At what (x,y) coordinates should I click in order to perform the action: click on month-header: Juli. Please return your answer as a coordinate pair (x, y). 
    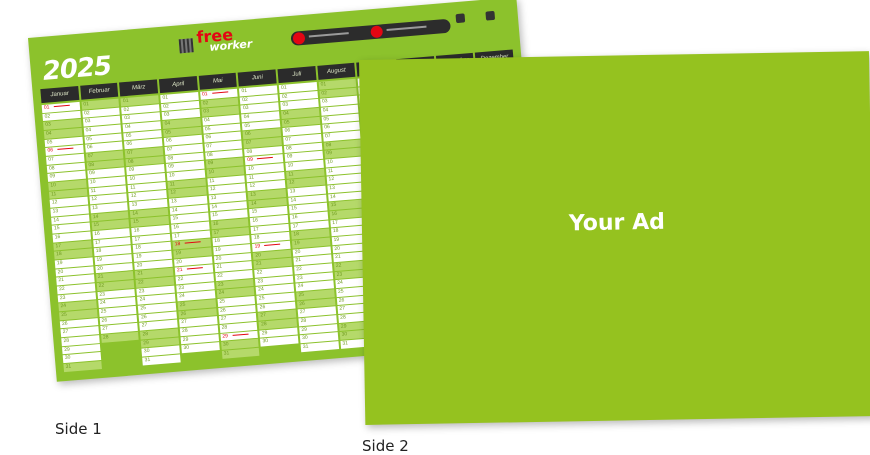
    Looking at the image, I should click on (297, 75).